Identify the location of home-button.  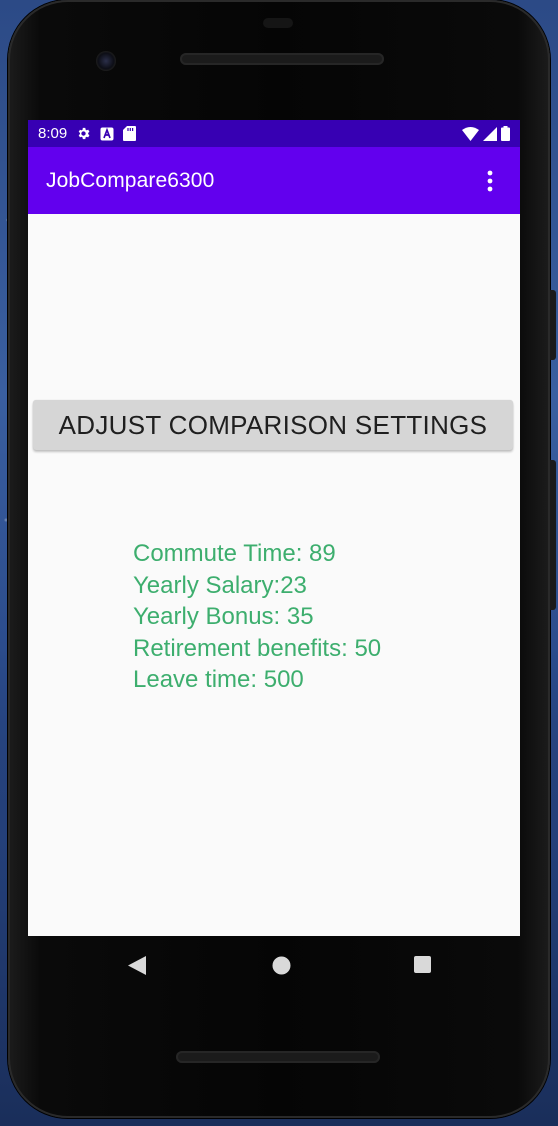
(281, 965).